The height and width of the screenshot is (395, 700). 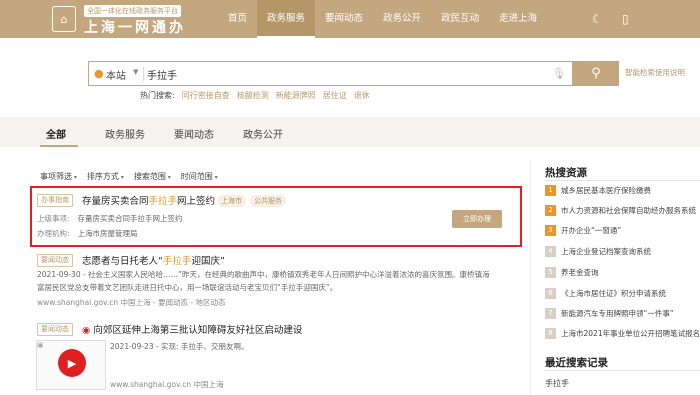 I want to click on rank-number: 4, so click(x=550, y=251).